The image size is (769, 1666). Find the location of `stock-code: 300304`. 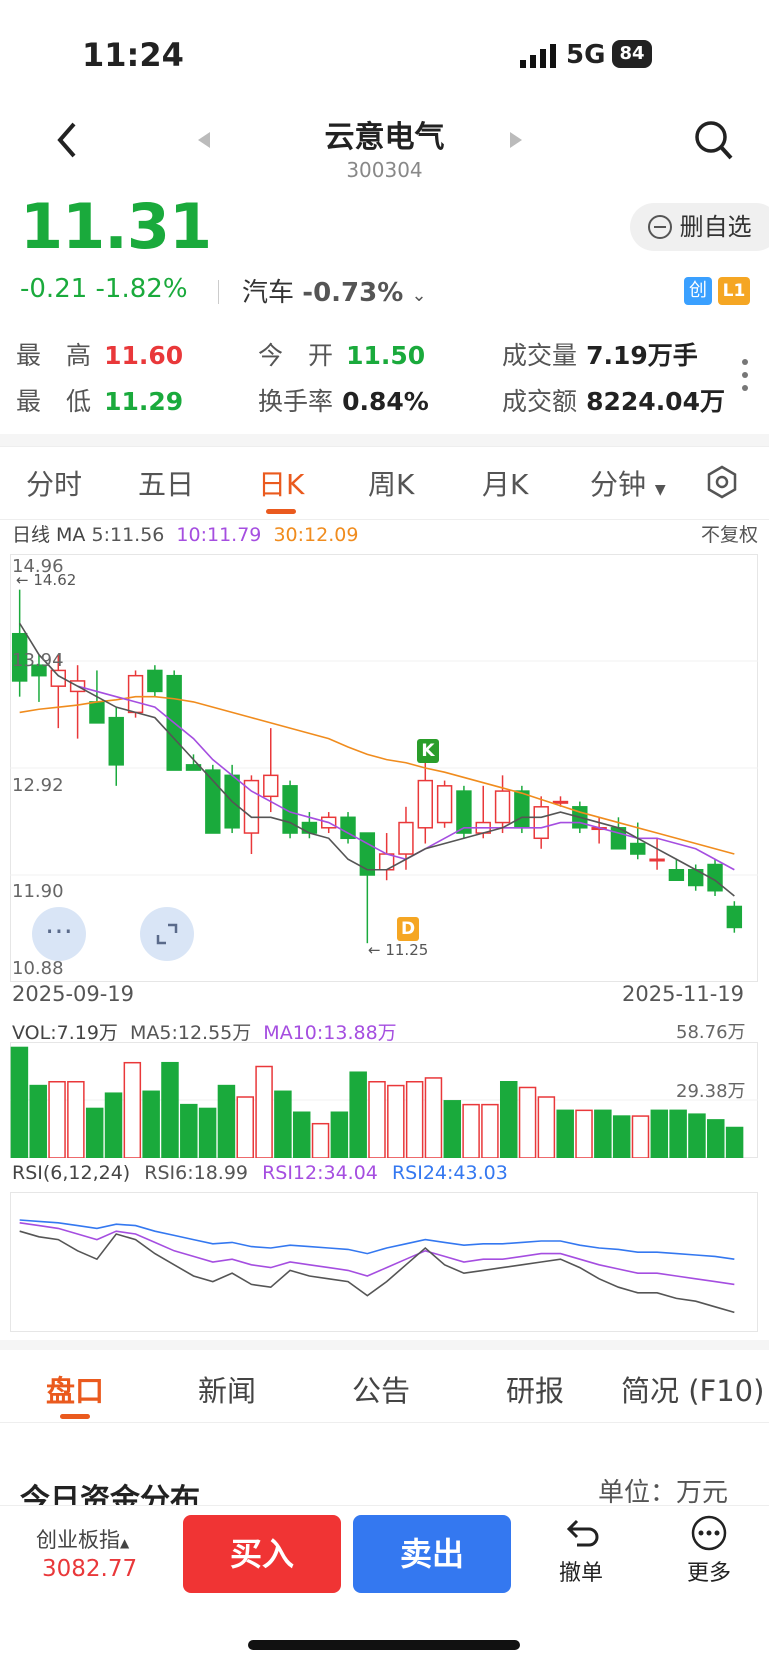

stock-code: 300304 is located at coordinates (384, 170).